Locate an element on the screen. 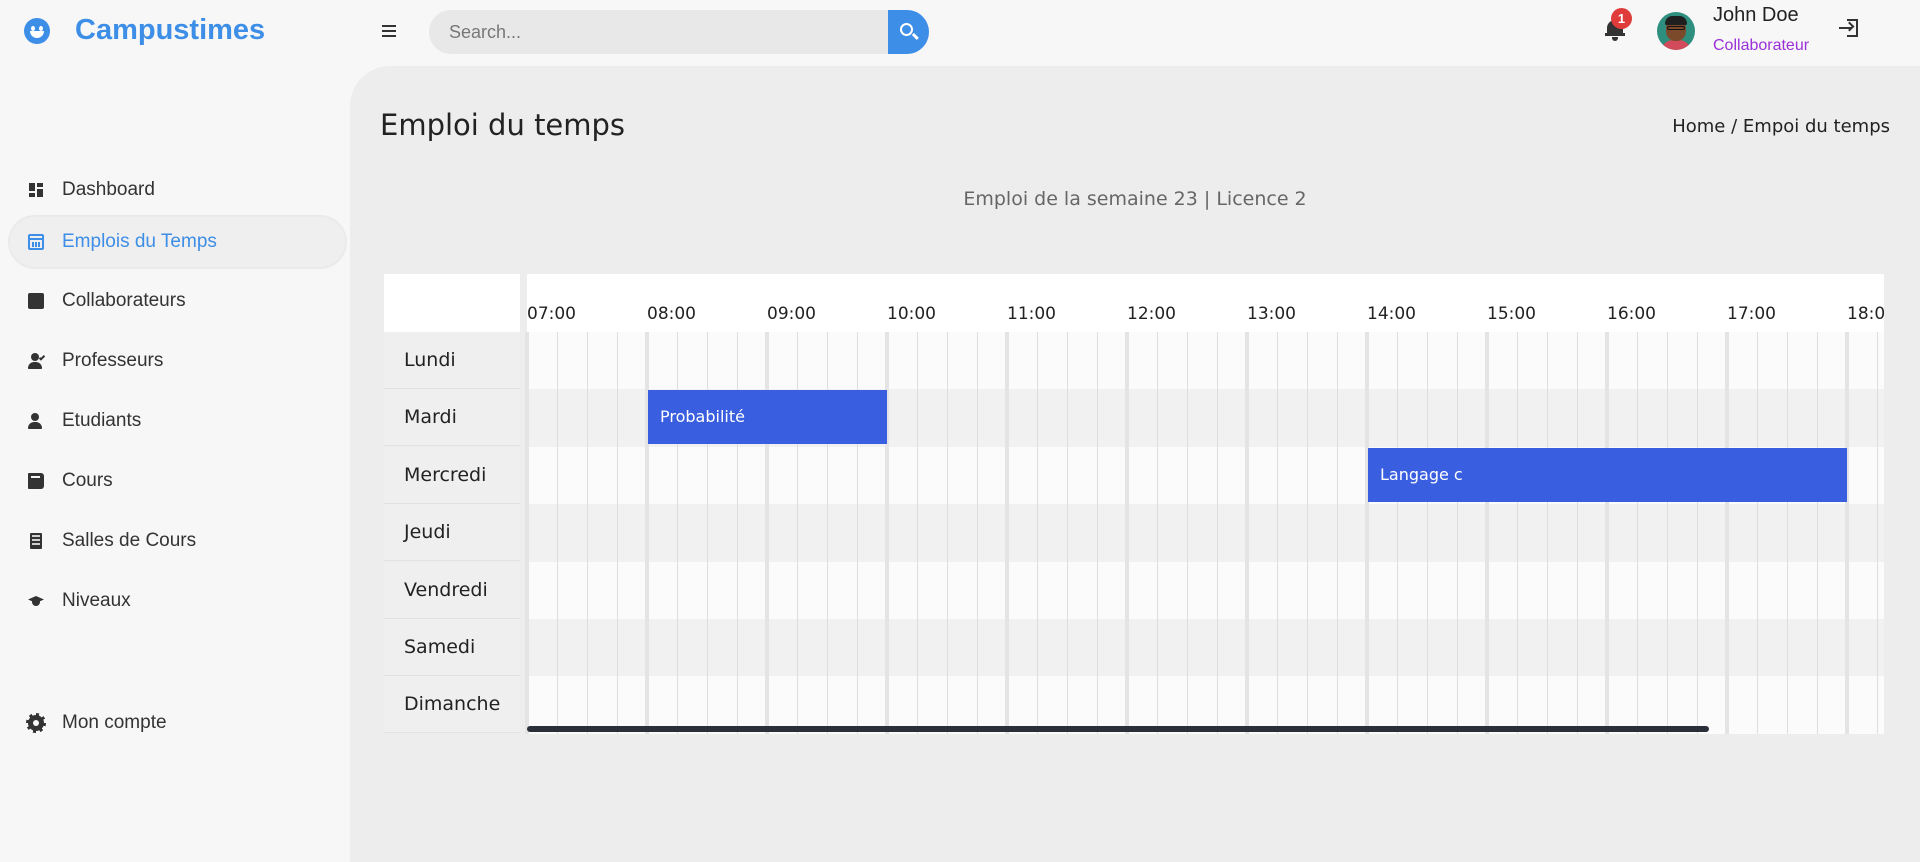  hour-label: 18:00 is located at coordinates (1865, 314).